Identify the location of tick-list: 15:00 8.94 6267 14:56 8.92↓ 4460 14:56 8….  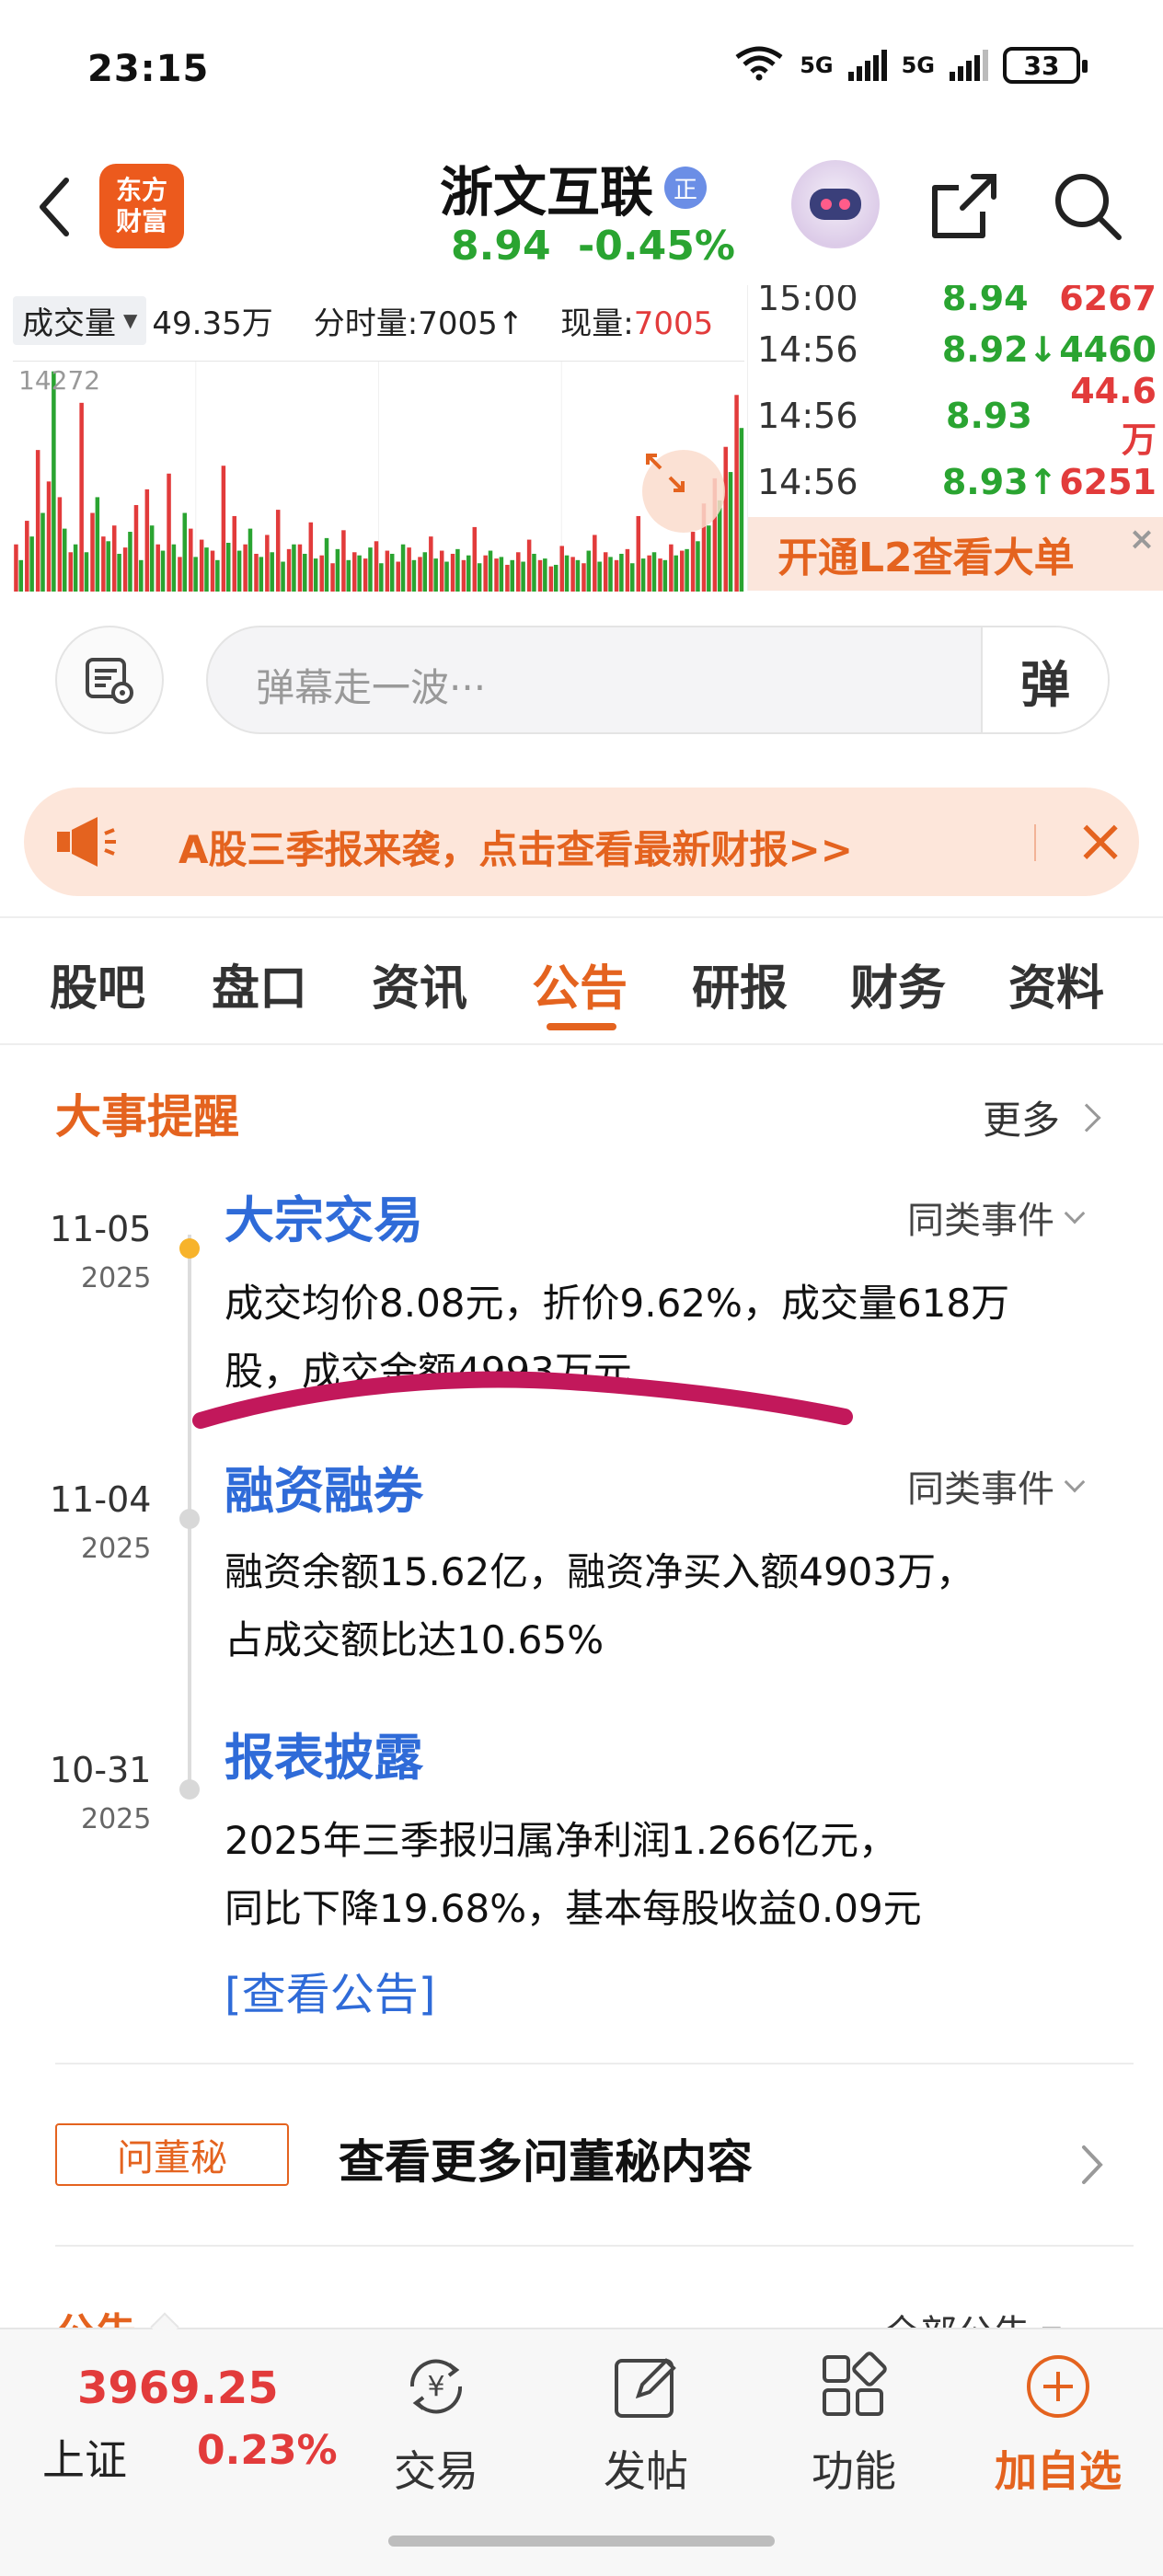
(955, 438).